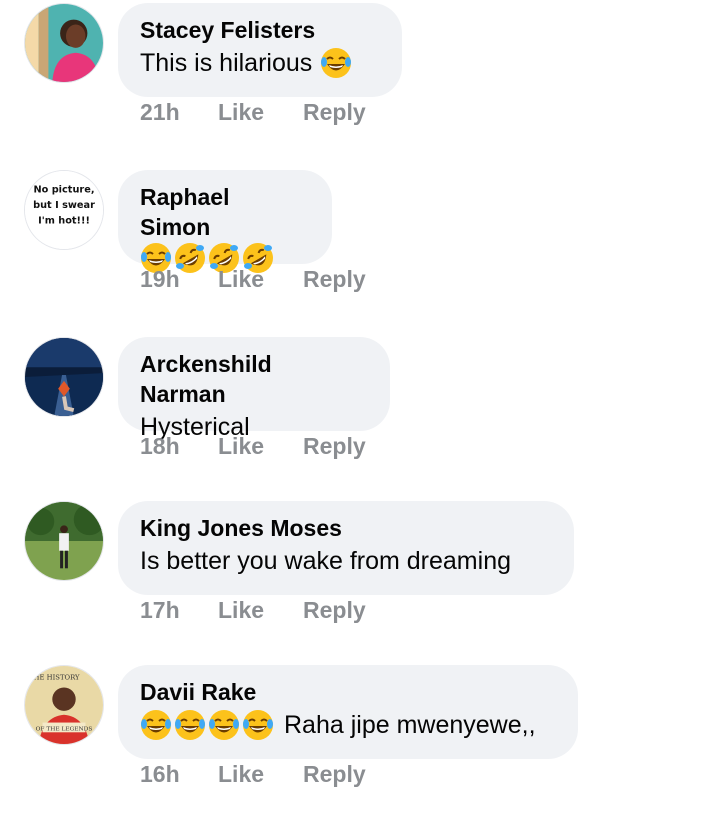 The height and width of the screenshot is (815, 720). I want to click on avatar: No picture, but I swear I'm hot!!!, so click(64, 210).